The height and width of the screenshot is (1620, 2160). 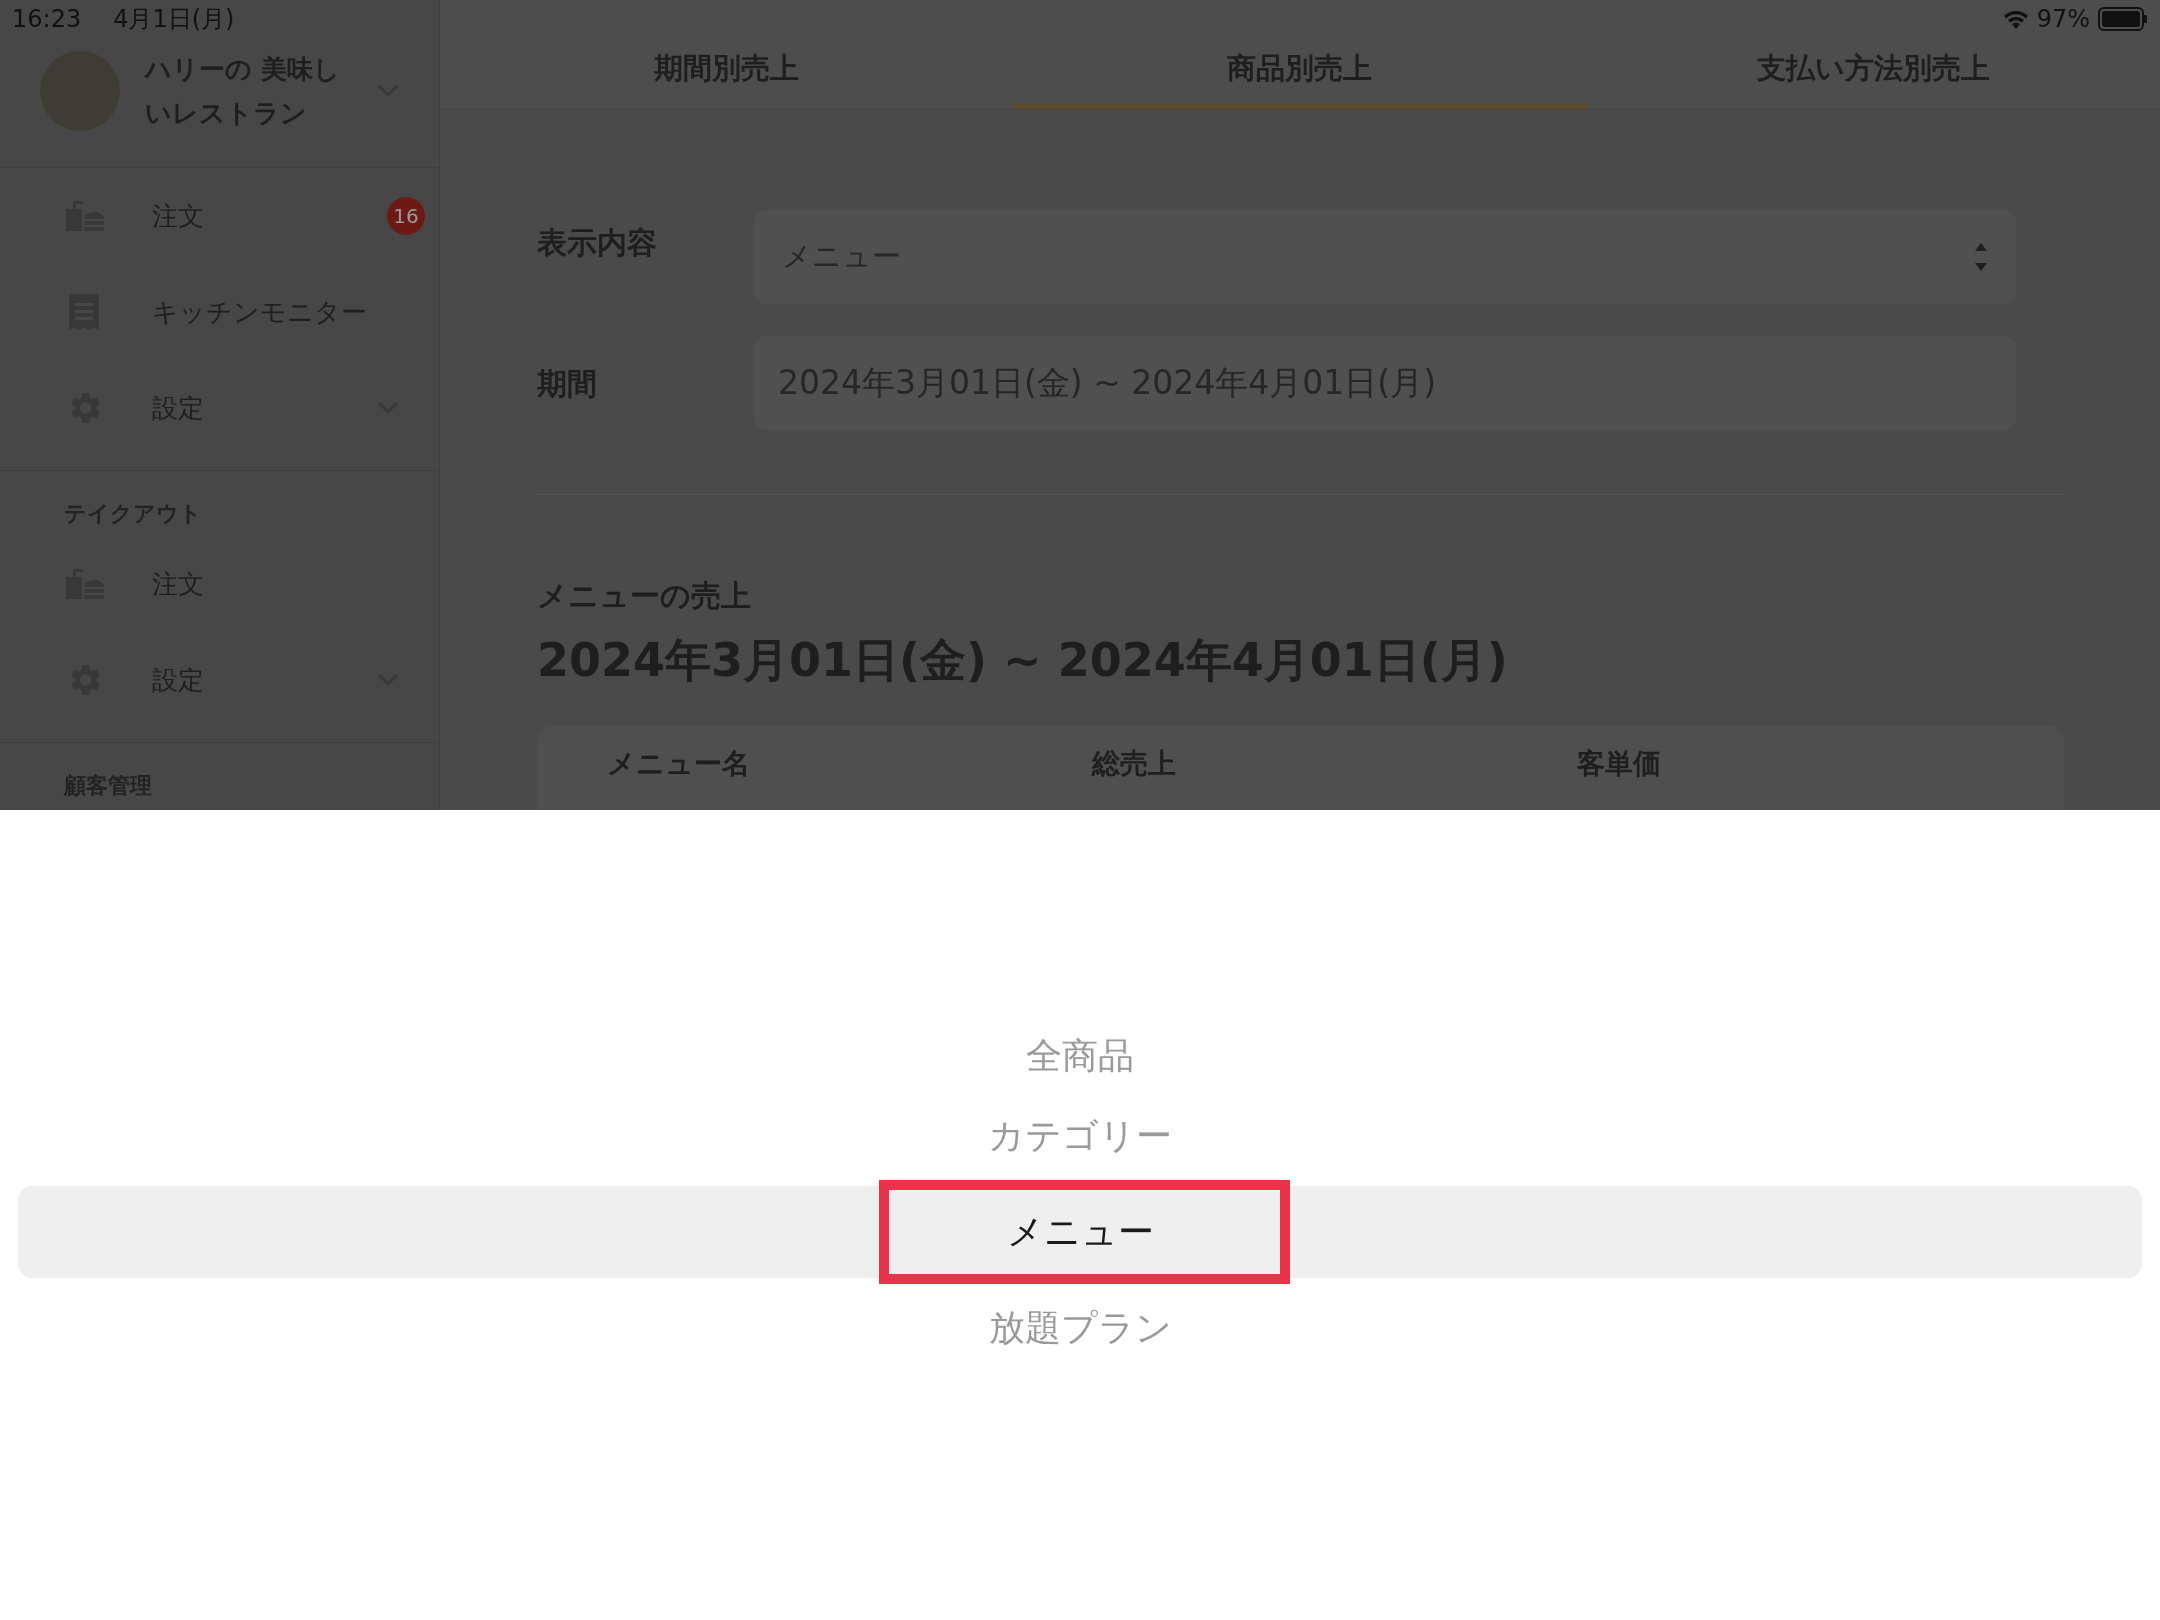 I want to click on picker-option: 放題プラン, so click(x=1080, y=1328).